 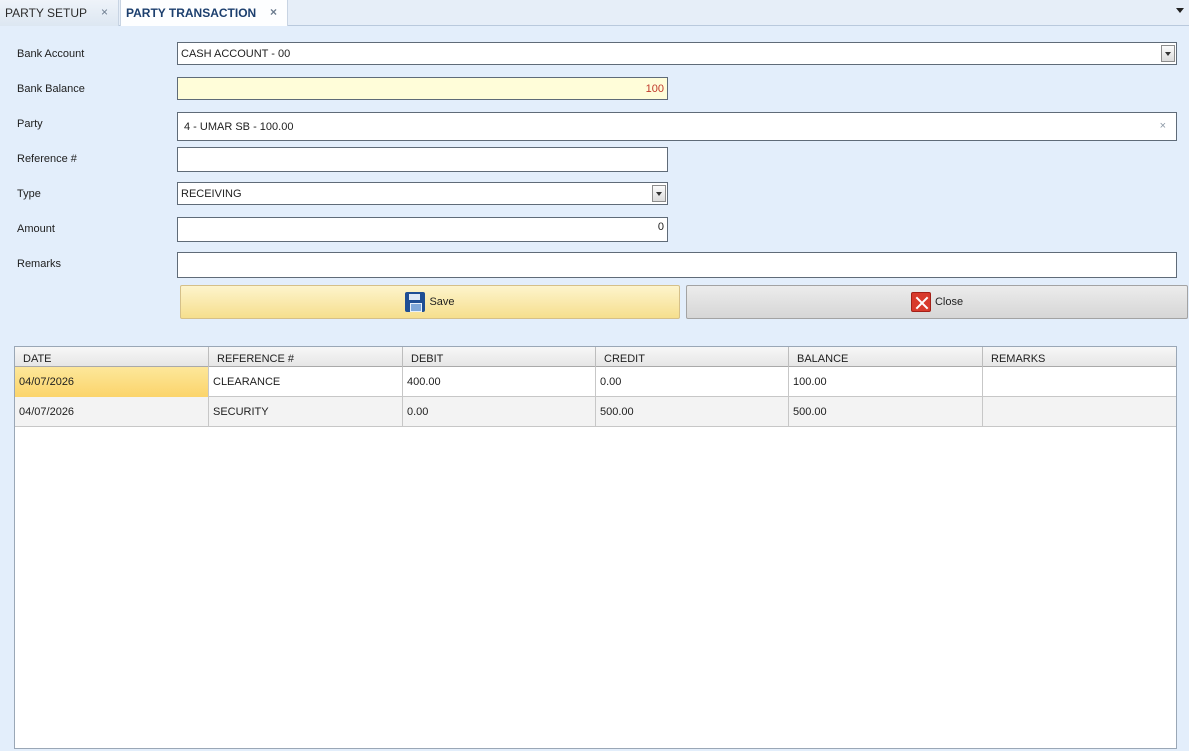 I want to click on column-header-date: DATE, so click(x=112, y=357).